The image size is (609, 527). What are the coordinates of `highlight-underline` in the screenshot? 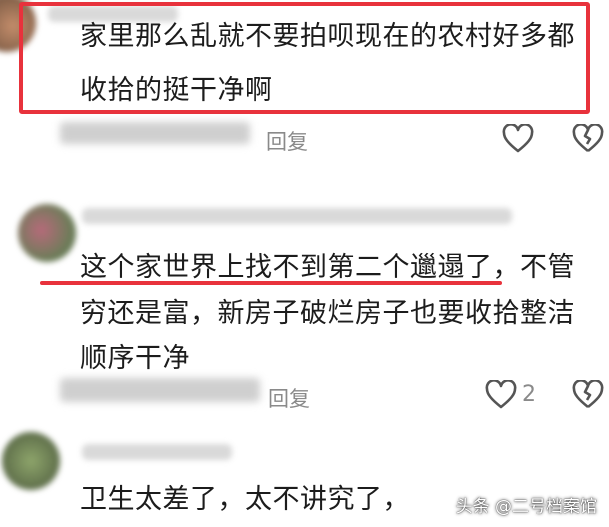 It's located at (271, 283).